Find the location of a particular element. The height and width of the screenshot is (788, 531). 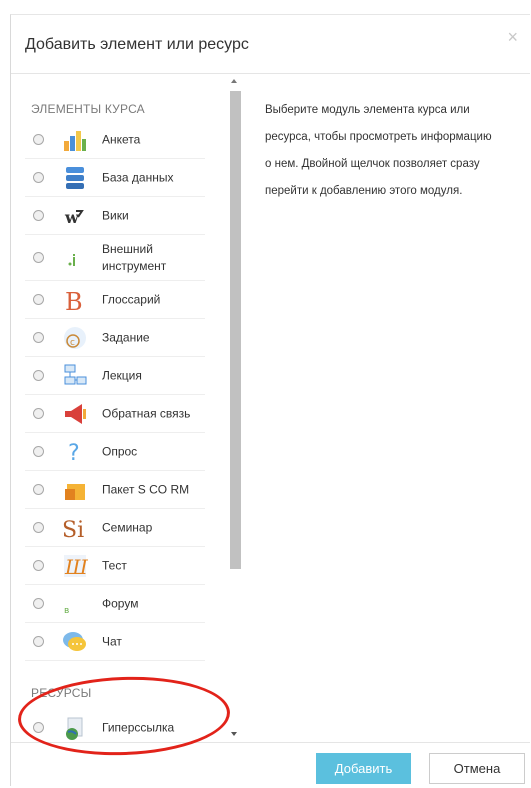

workshop-icon: Si is located at coordinates (75, 528).